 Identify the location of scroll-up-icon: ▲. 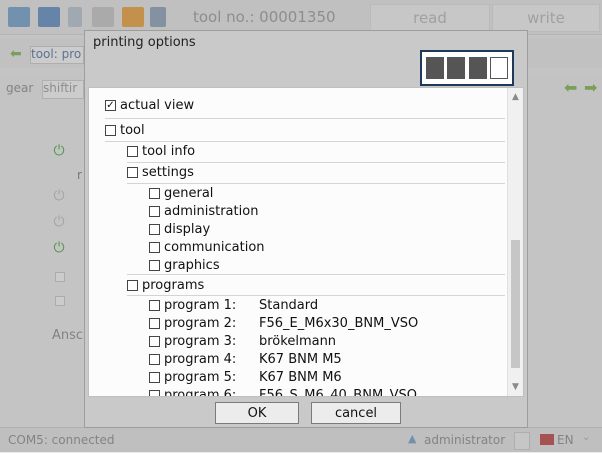
(515, 97).